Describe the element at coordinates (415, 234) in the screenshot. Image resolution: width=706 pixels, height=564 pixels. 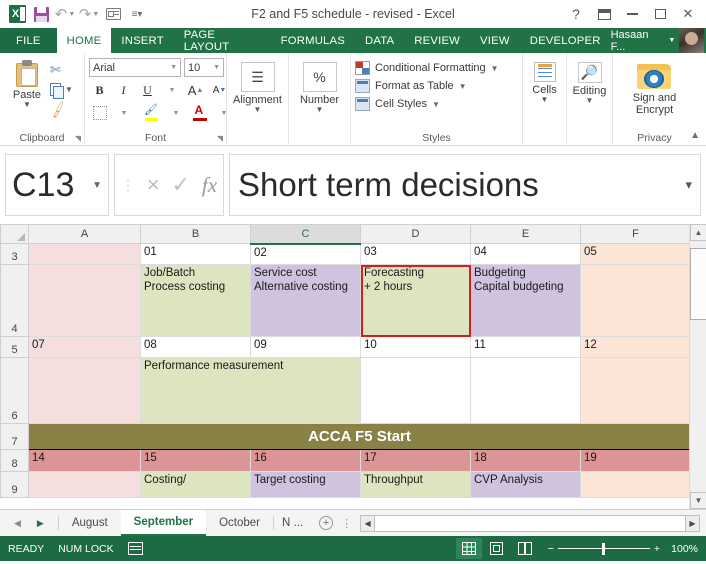
I see `column-header-d: D` at that location.